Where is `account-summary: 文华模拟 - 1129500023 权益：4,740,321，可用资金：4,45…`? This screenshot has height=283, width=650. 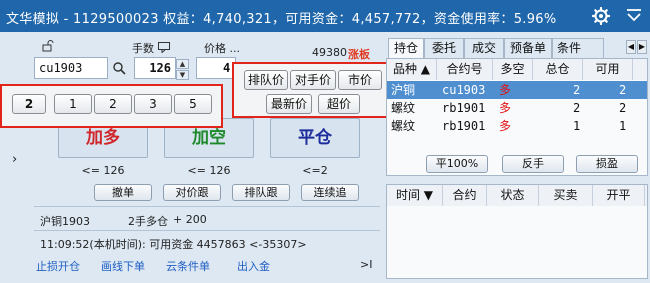 account-summary: 文华模拟 - 1129500023 权益：4,740,321，可用资金：4,45… is located at coordinates (281, 19).